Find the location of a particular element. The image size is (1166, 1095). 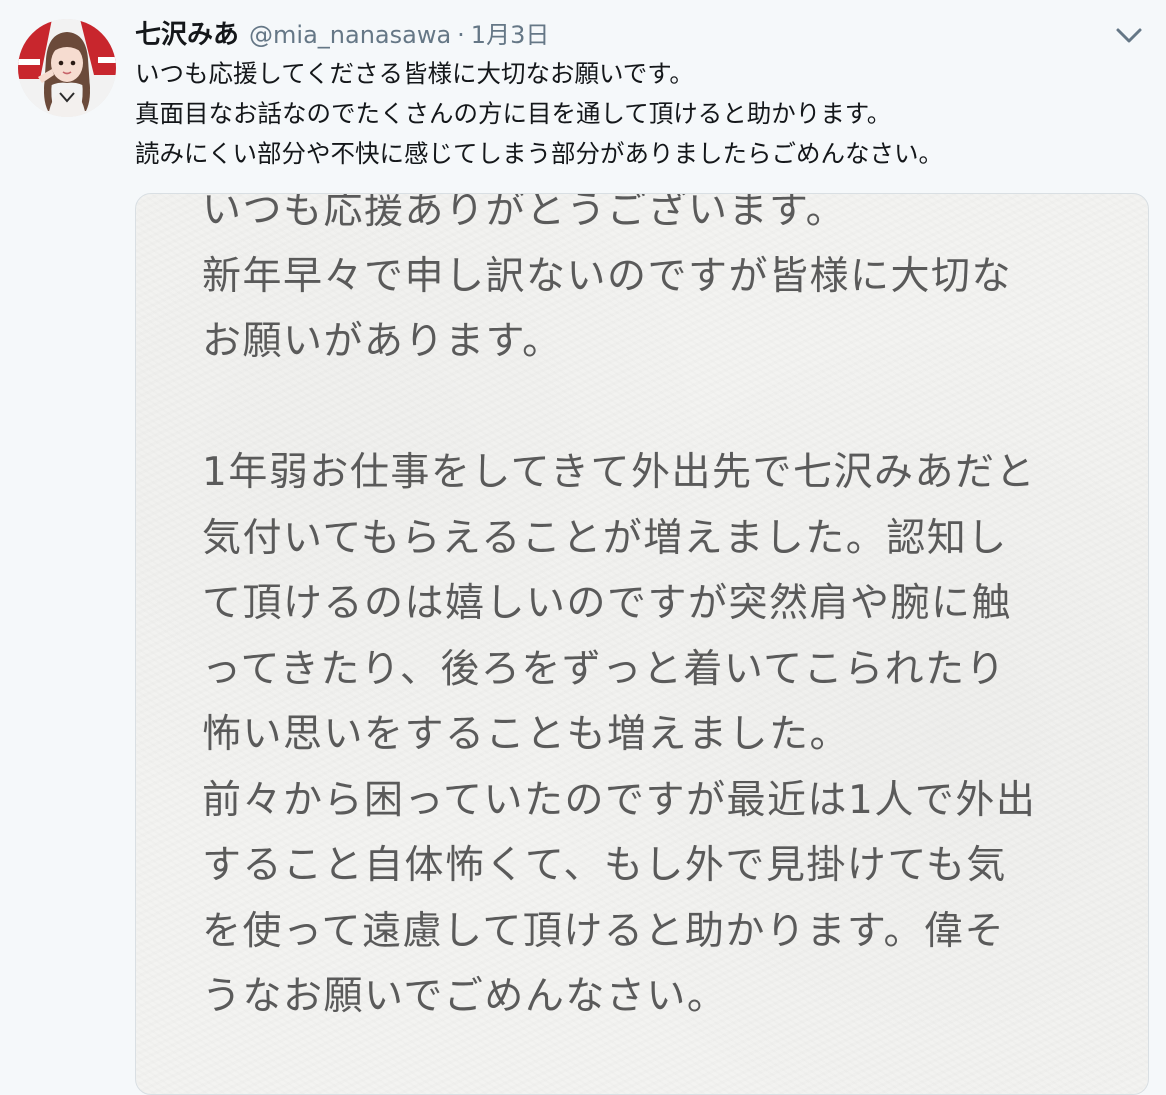

memo-line is located at coordinates (672, 408).